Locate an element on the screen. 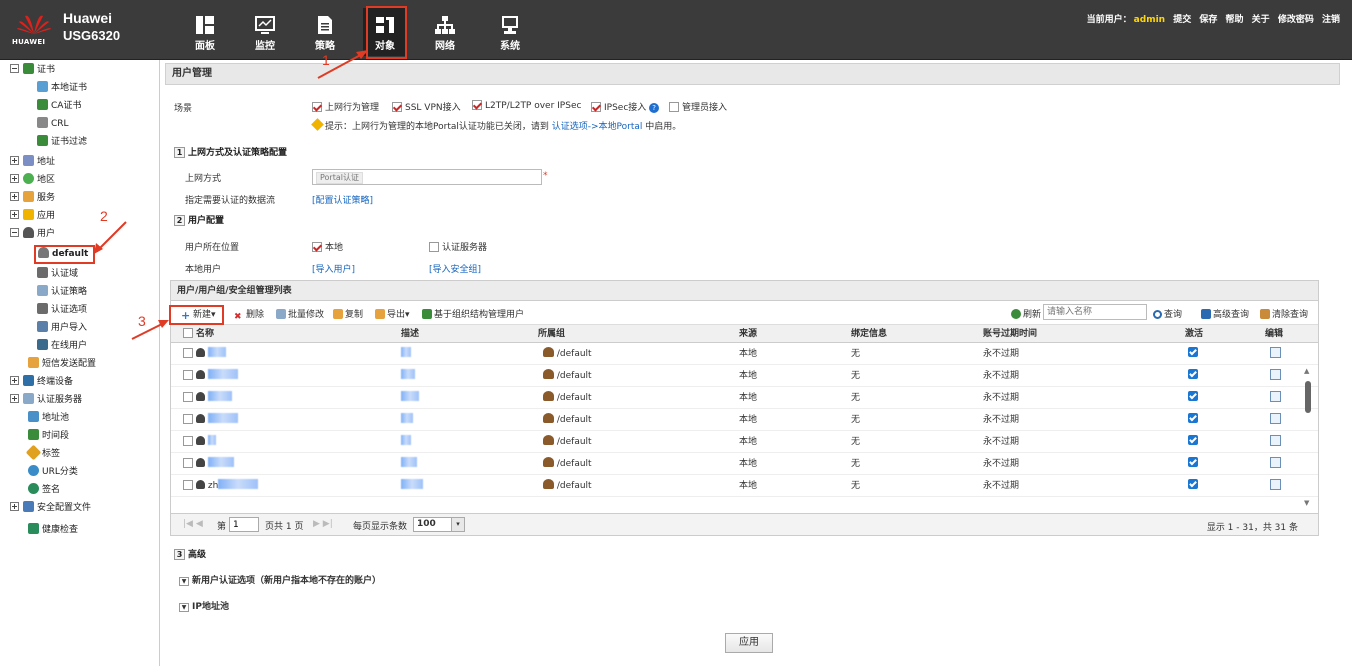  portal-settings-link: 认证选项->本地Portal is located at coordinates (597, 127).